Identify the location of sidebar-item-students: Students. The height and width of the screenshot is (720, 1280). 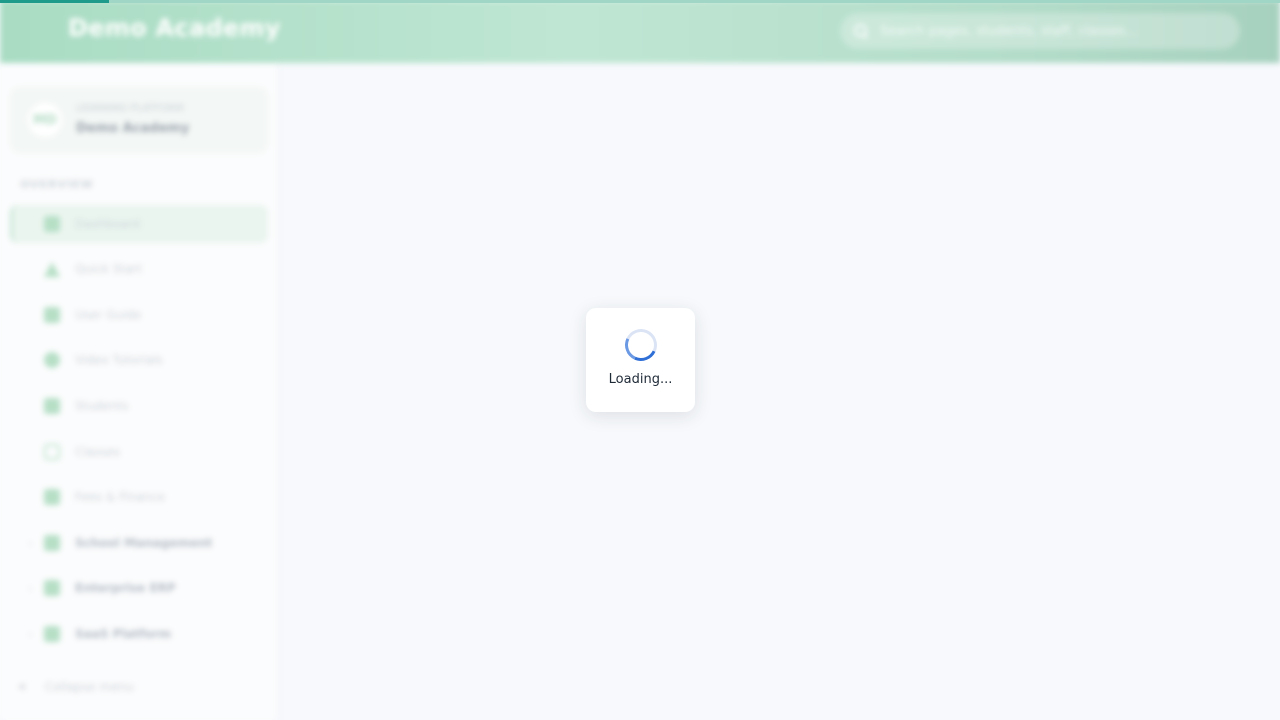
(139, 406).